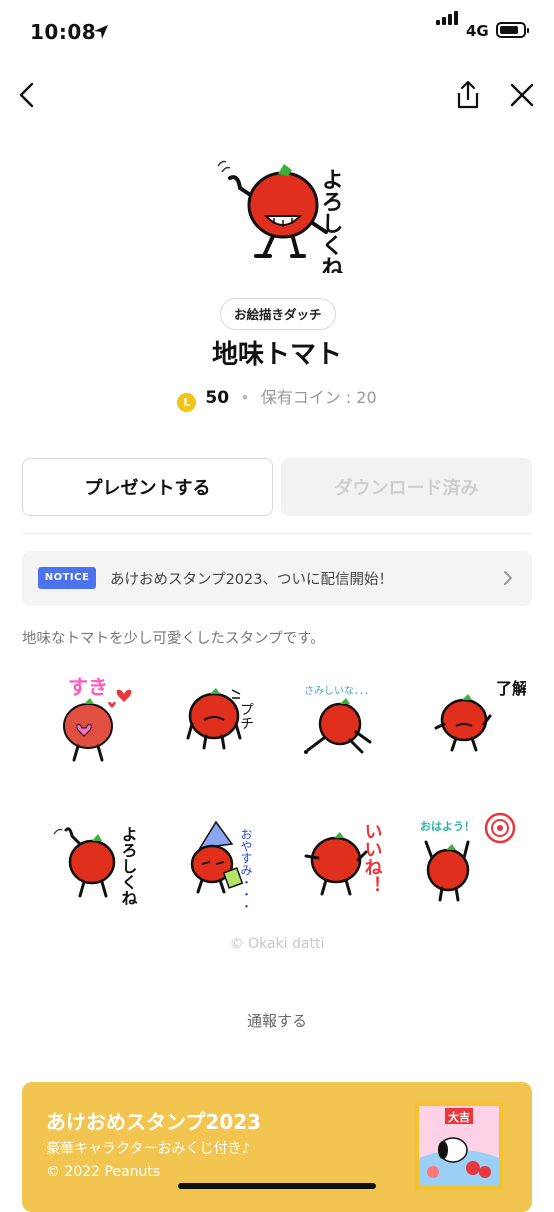 This screenshot has width=554, height=1212. Describe the element at coordinates (477, 31) in the screenshot. I see `network-type: 4G` at that location.